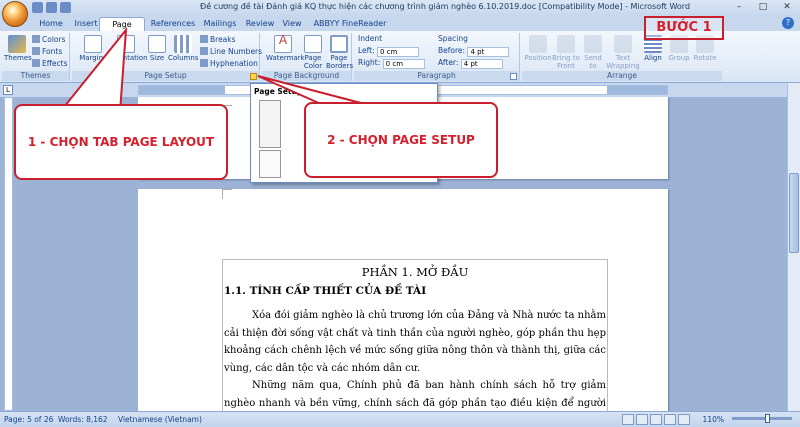 The image size is (800, 427). Describe the element at coordinates (787, 7) in the screenshot. I see `close-button: ✕` at that location.